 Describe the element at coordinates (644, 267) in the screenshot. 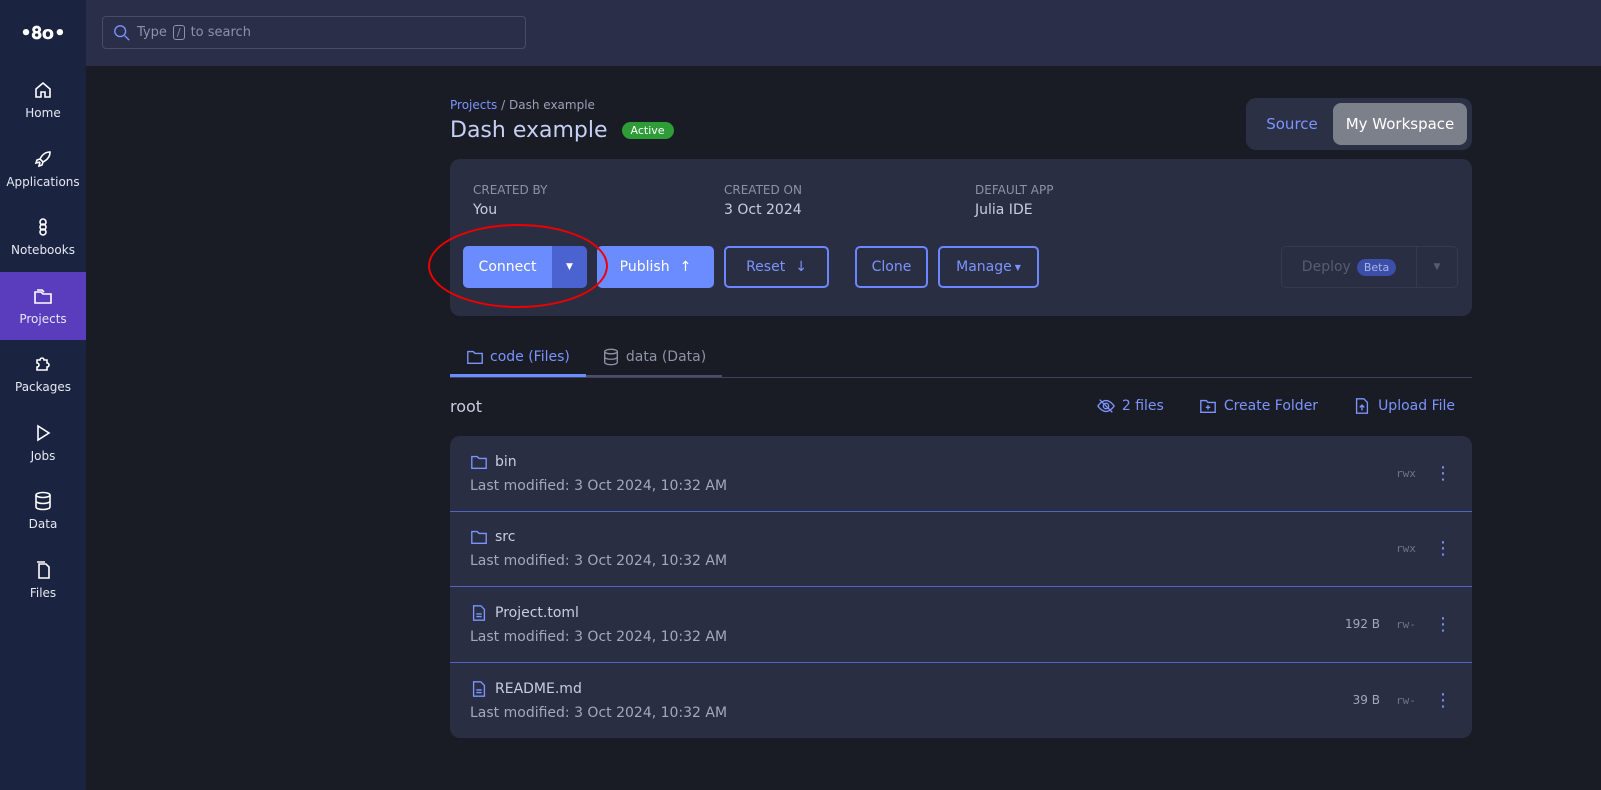

I see `publish-label: Publish` at that location.